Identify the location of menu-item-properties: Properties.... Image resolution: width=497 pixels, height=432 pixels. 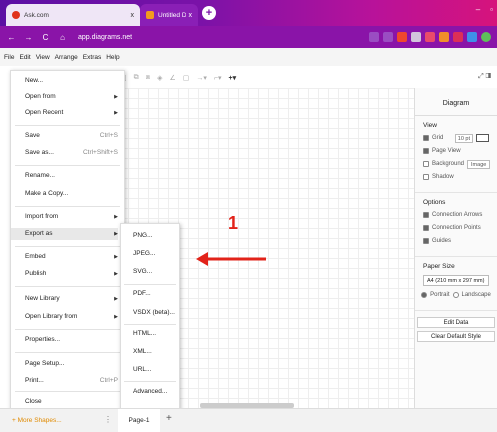
(71, 340).